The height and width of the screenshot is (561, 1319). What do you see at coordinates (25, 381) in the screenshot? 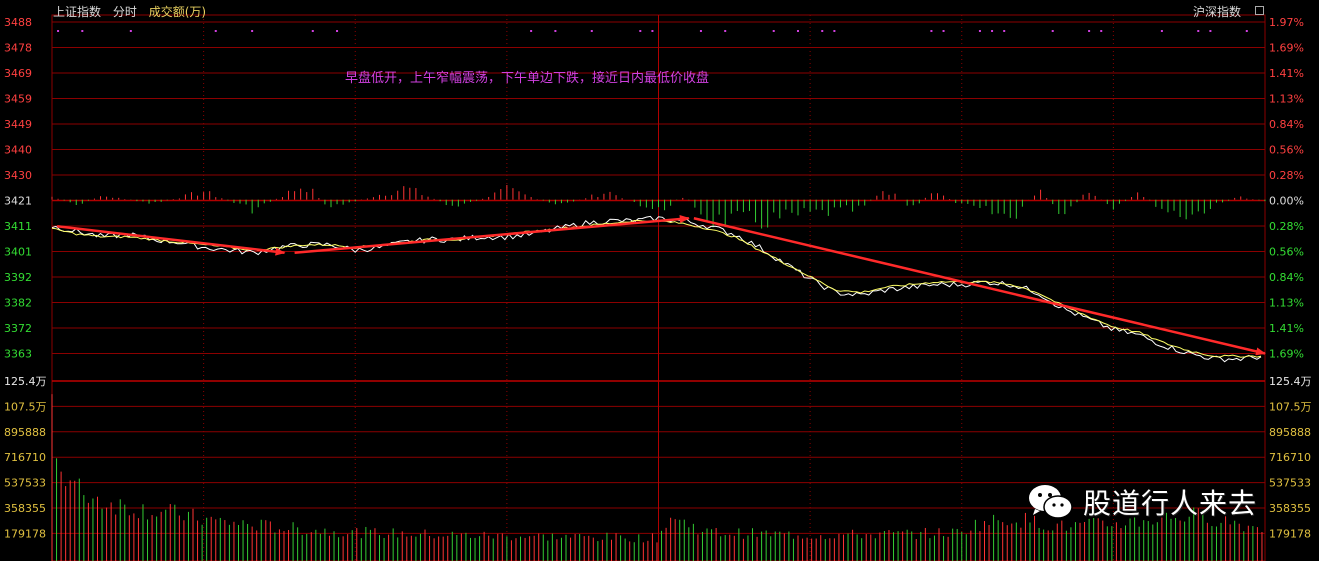
I see `volume-tick-label: 125.4万` at bounding box center [25, 381].